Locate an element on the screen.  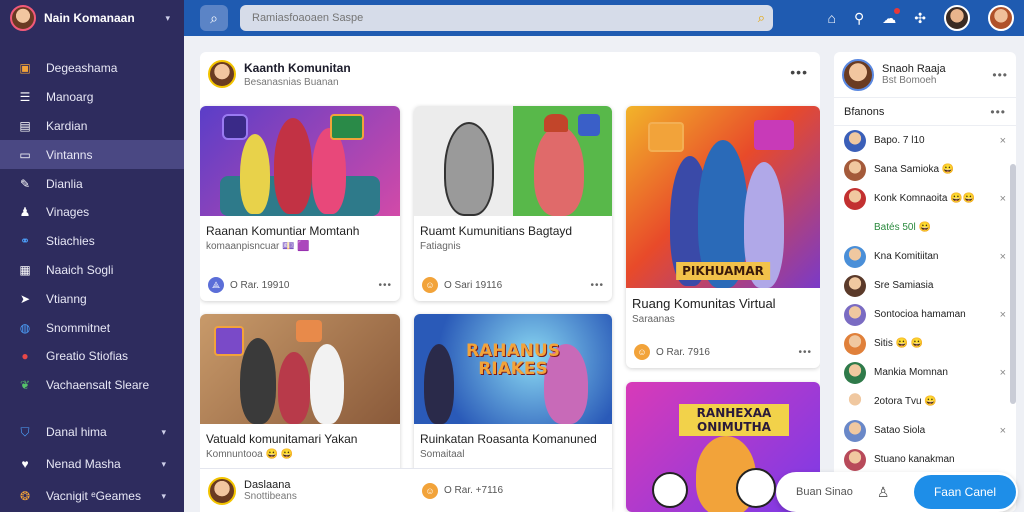
friend-row: Mankia Momnan × is located at coordinates (925, 372).